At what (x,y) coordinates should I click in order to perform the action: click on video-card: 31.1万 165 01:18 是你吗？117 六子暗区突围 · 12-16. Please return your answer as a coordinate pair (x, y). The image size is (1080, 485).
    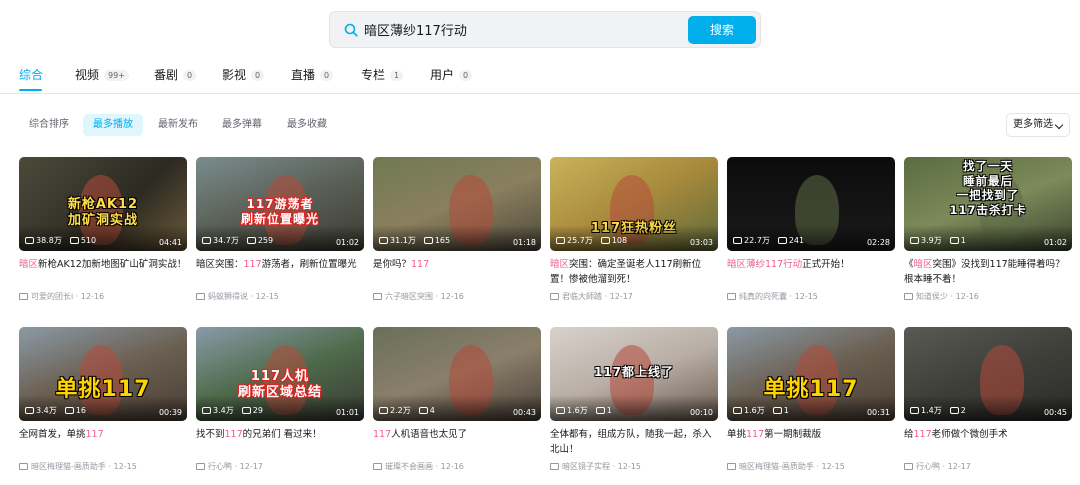
    Looking at the image, I should click on (457, 229).